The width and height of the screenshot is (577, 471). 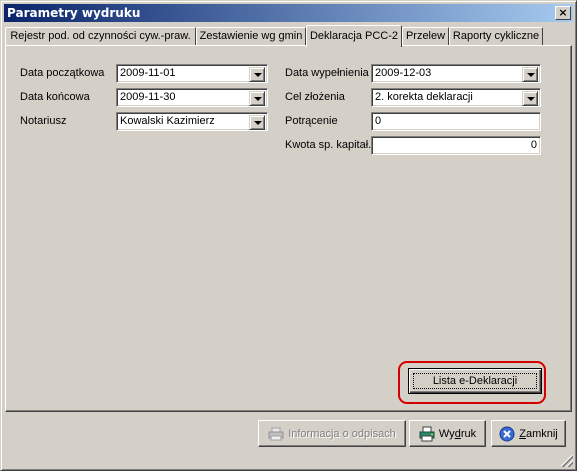 I want to click on potracenie-value: 0, so click(x=378, y=121).